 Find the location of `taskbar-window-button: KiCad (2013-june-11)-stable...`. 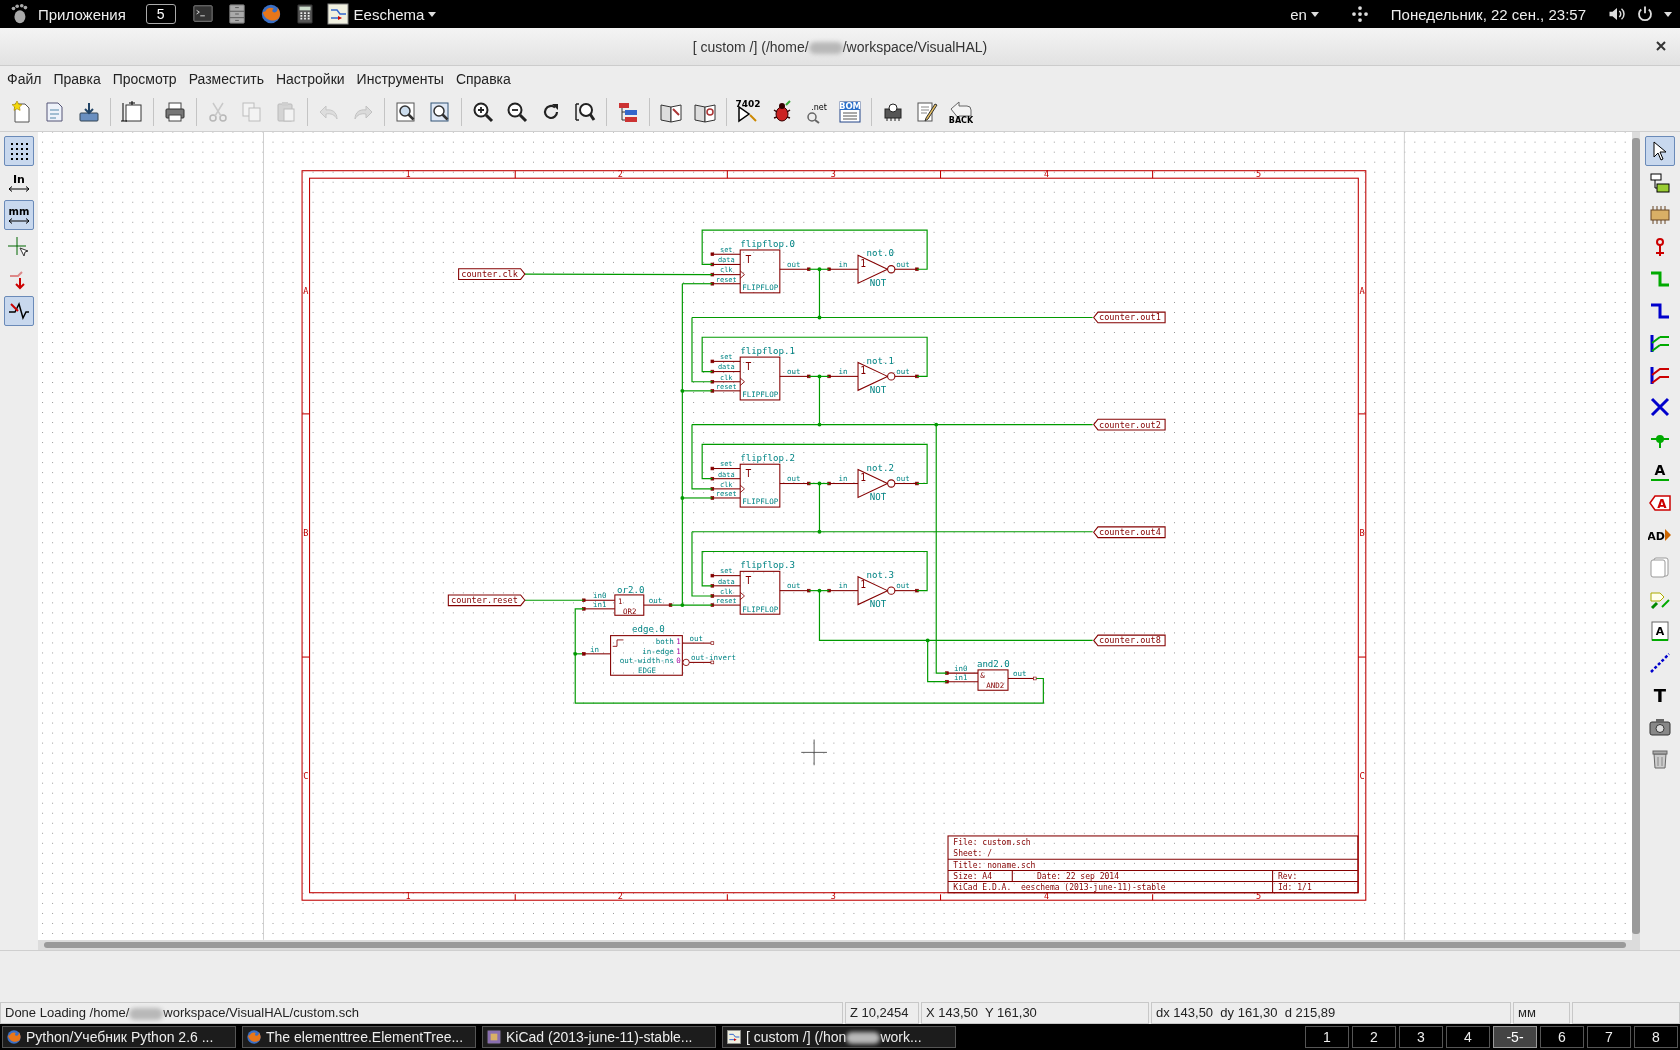

taskbar-window-button: KiCad (2013-june-11)-stable... is located at coordinates (599, 1037).